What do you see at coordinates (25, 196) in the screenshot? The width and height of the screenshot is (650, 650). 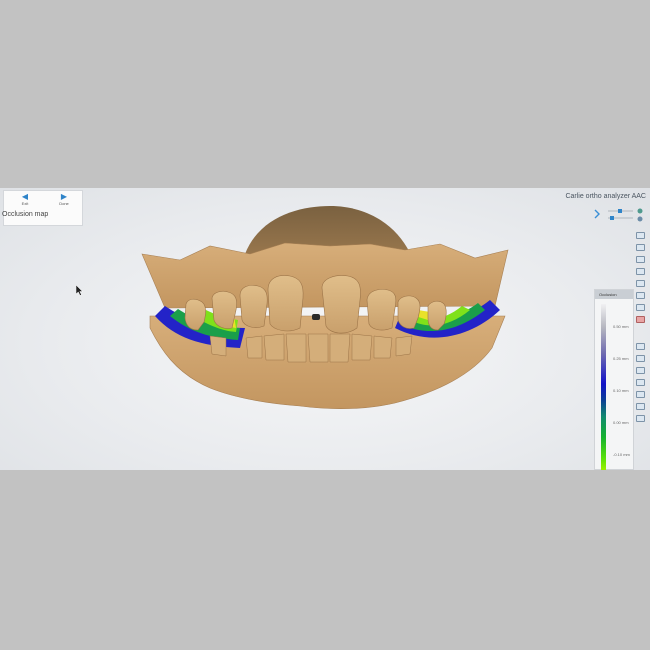 I see `arrow-left-icon: ◀` at bounding box center [25, 196].